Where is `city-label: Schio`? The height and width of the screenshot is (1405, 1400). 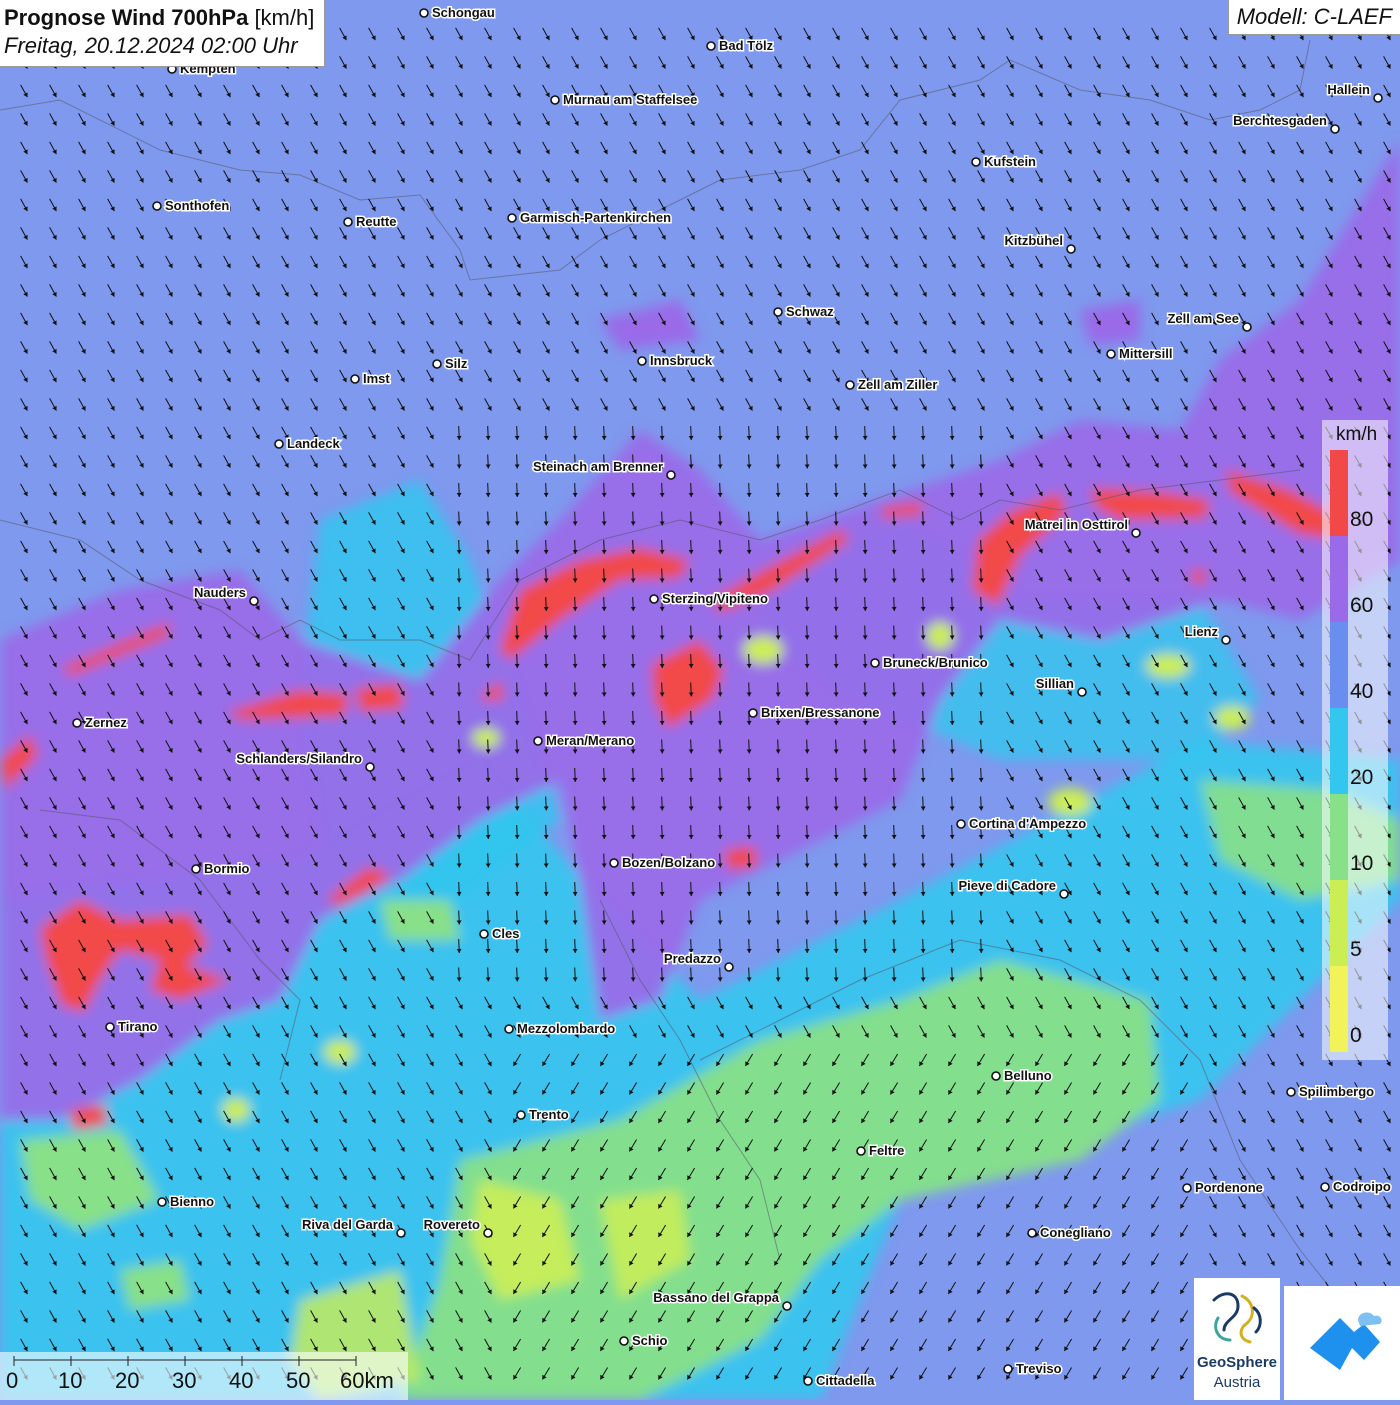 city-label: Schio is located at coordinates (649, 1340).